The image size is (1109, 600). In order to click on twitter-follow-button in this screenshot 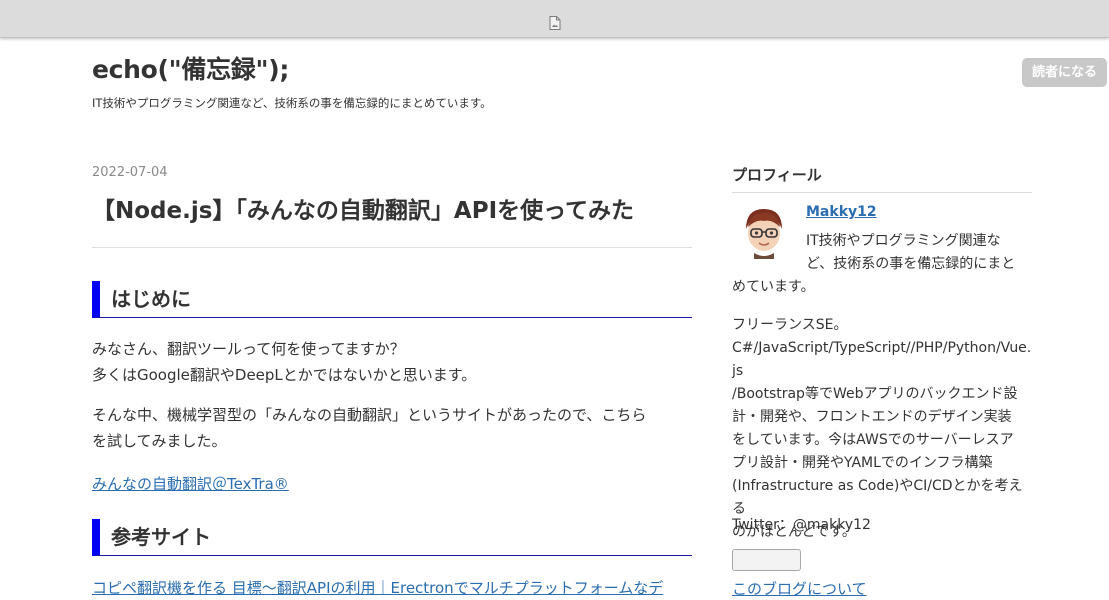, I will do `click(766, 560)`.